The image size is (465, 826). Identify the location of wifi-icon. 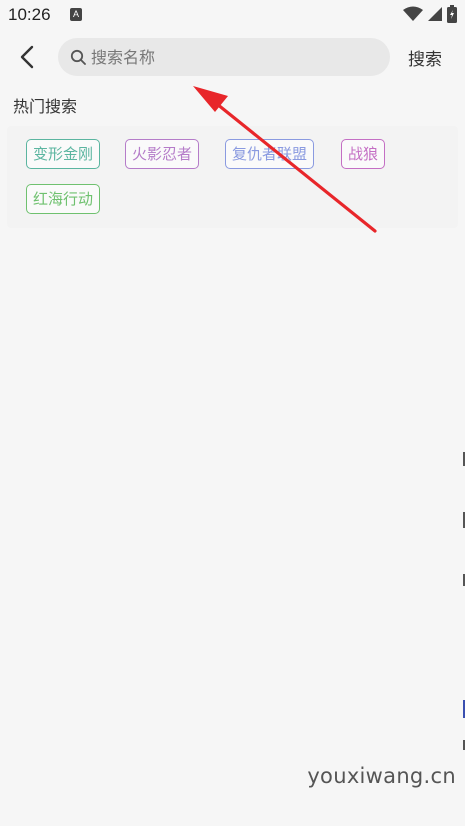
(413, 16).